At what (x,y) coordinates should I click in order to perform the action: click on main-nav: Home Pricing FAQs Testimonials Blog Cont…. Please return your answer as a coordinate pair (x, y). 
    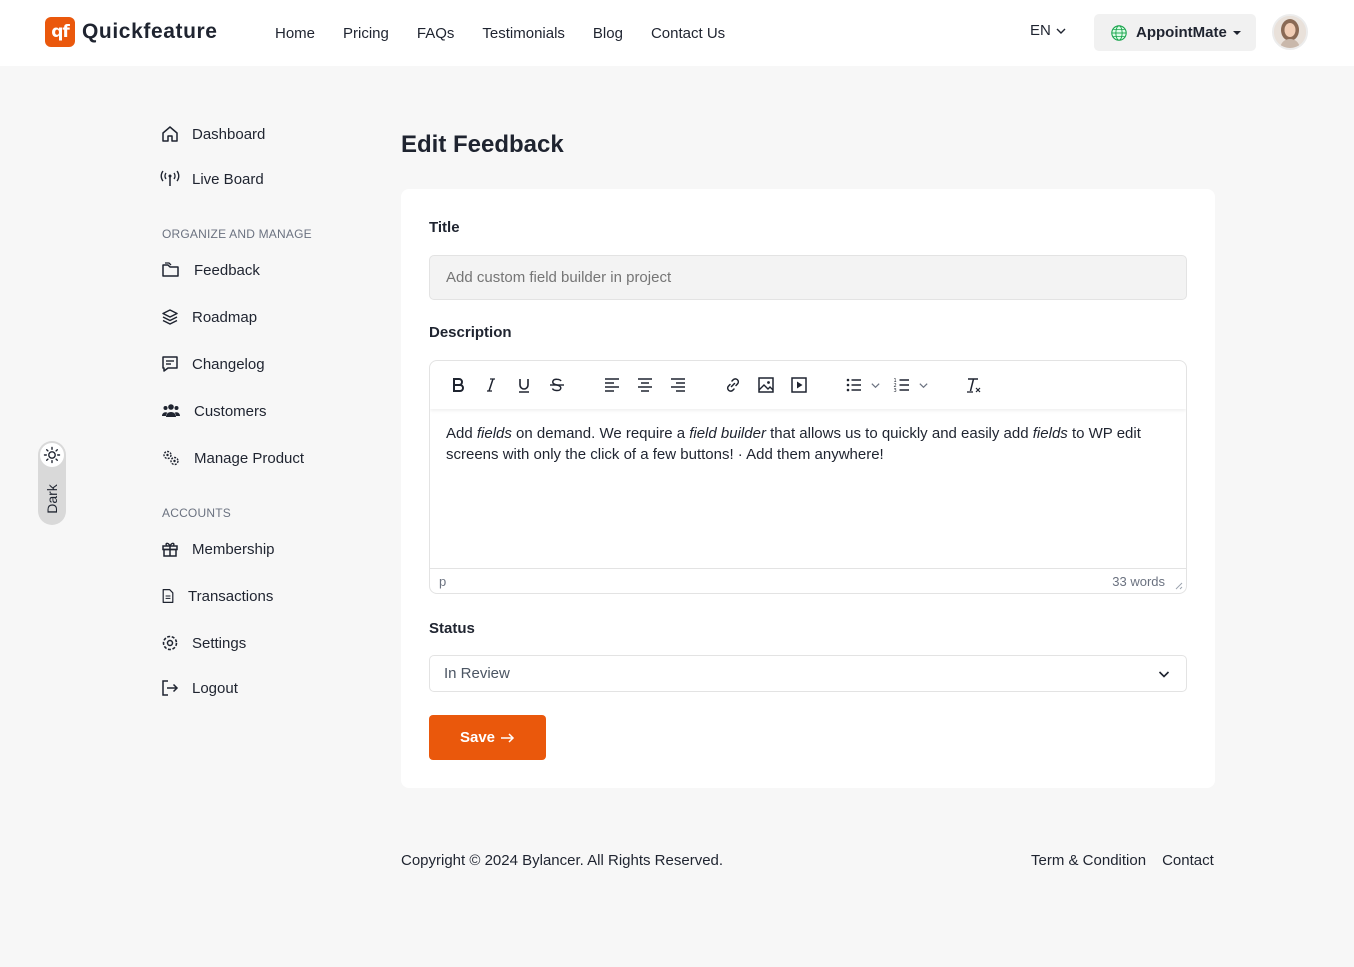
    Looking at the image, I should click on (514, 33).